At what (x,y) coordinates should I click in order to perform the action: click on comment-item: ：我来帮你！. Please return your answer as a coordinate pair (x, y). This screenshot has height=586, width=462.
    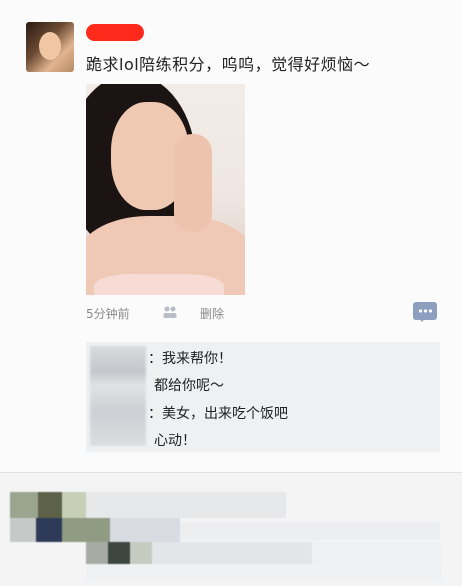
    Looking at the image, I should click on (190, 359).